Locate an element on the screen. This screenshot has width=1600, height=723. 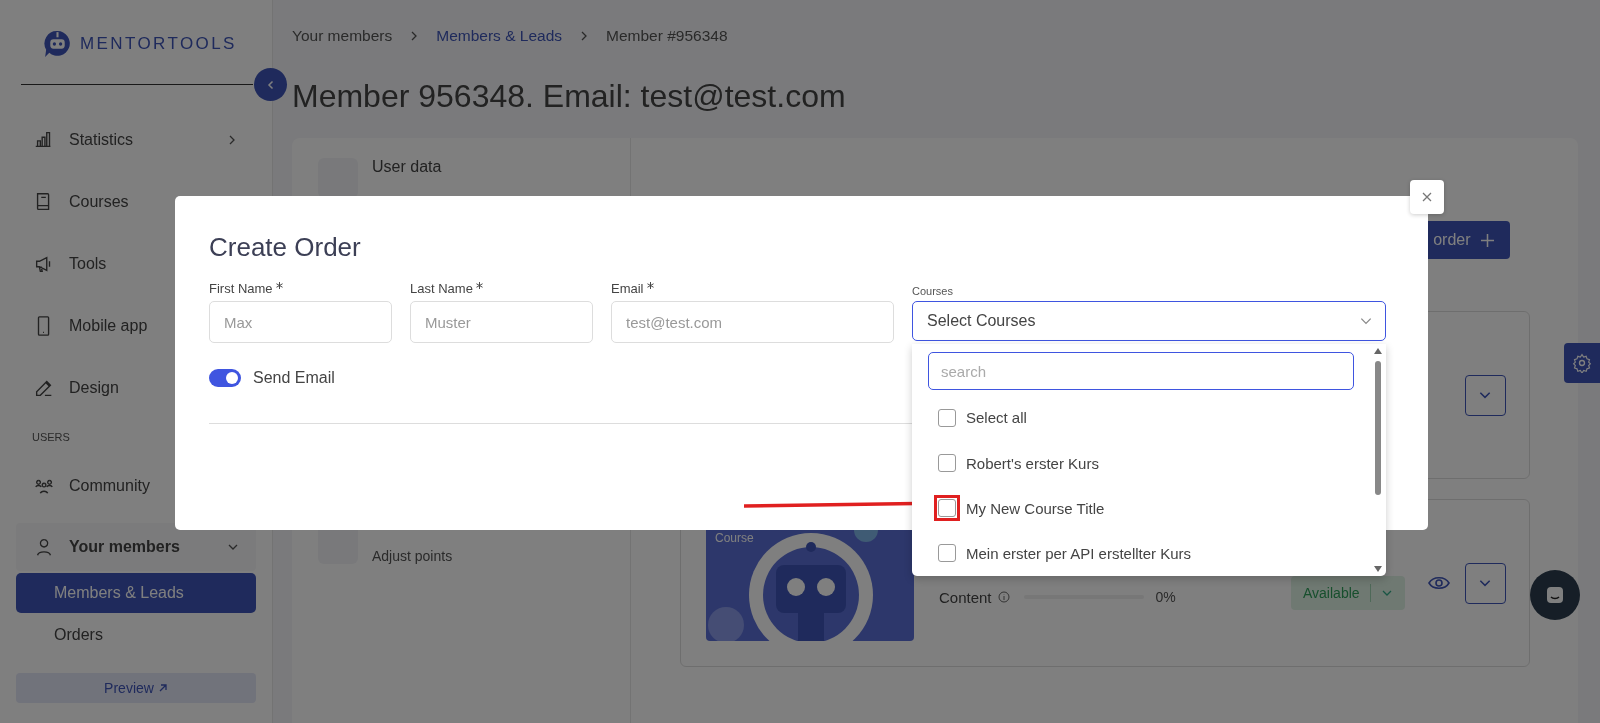
breadcrumb-item: Your members is located at coordinates (342, 36).